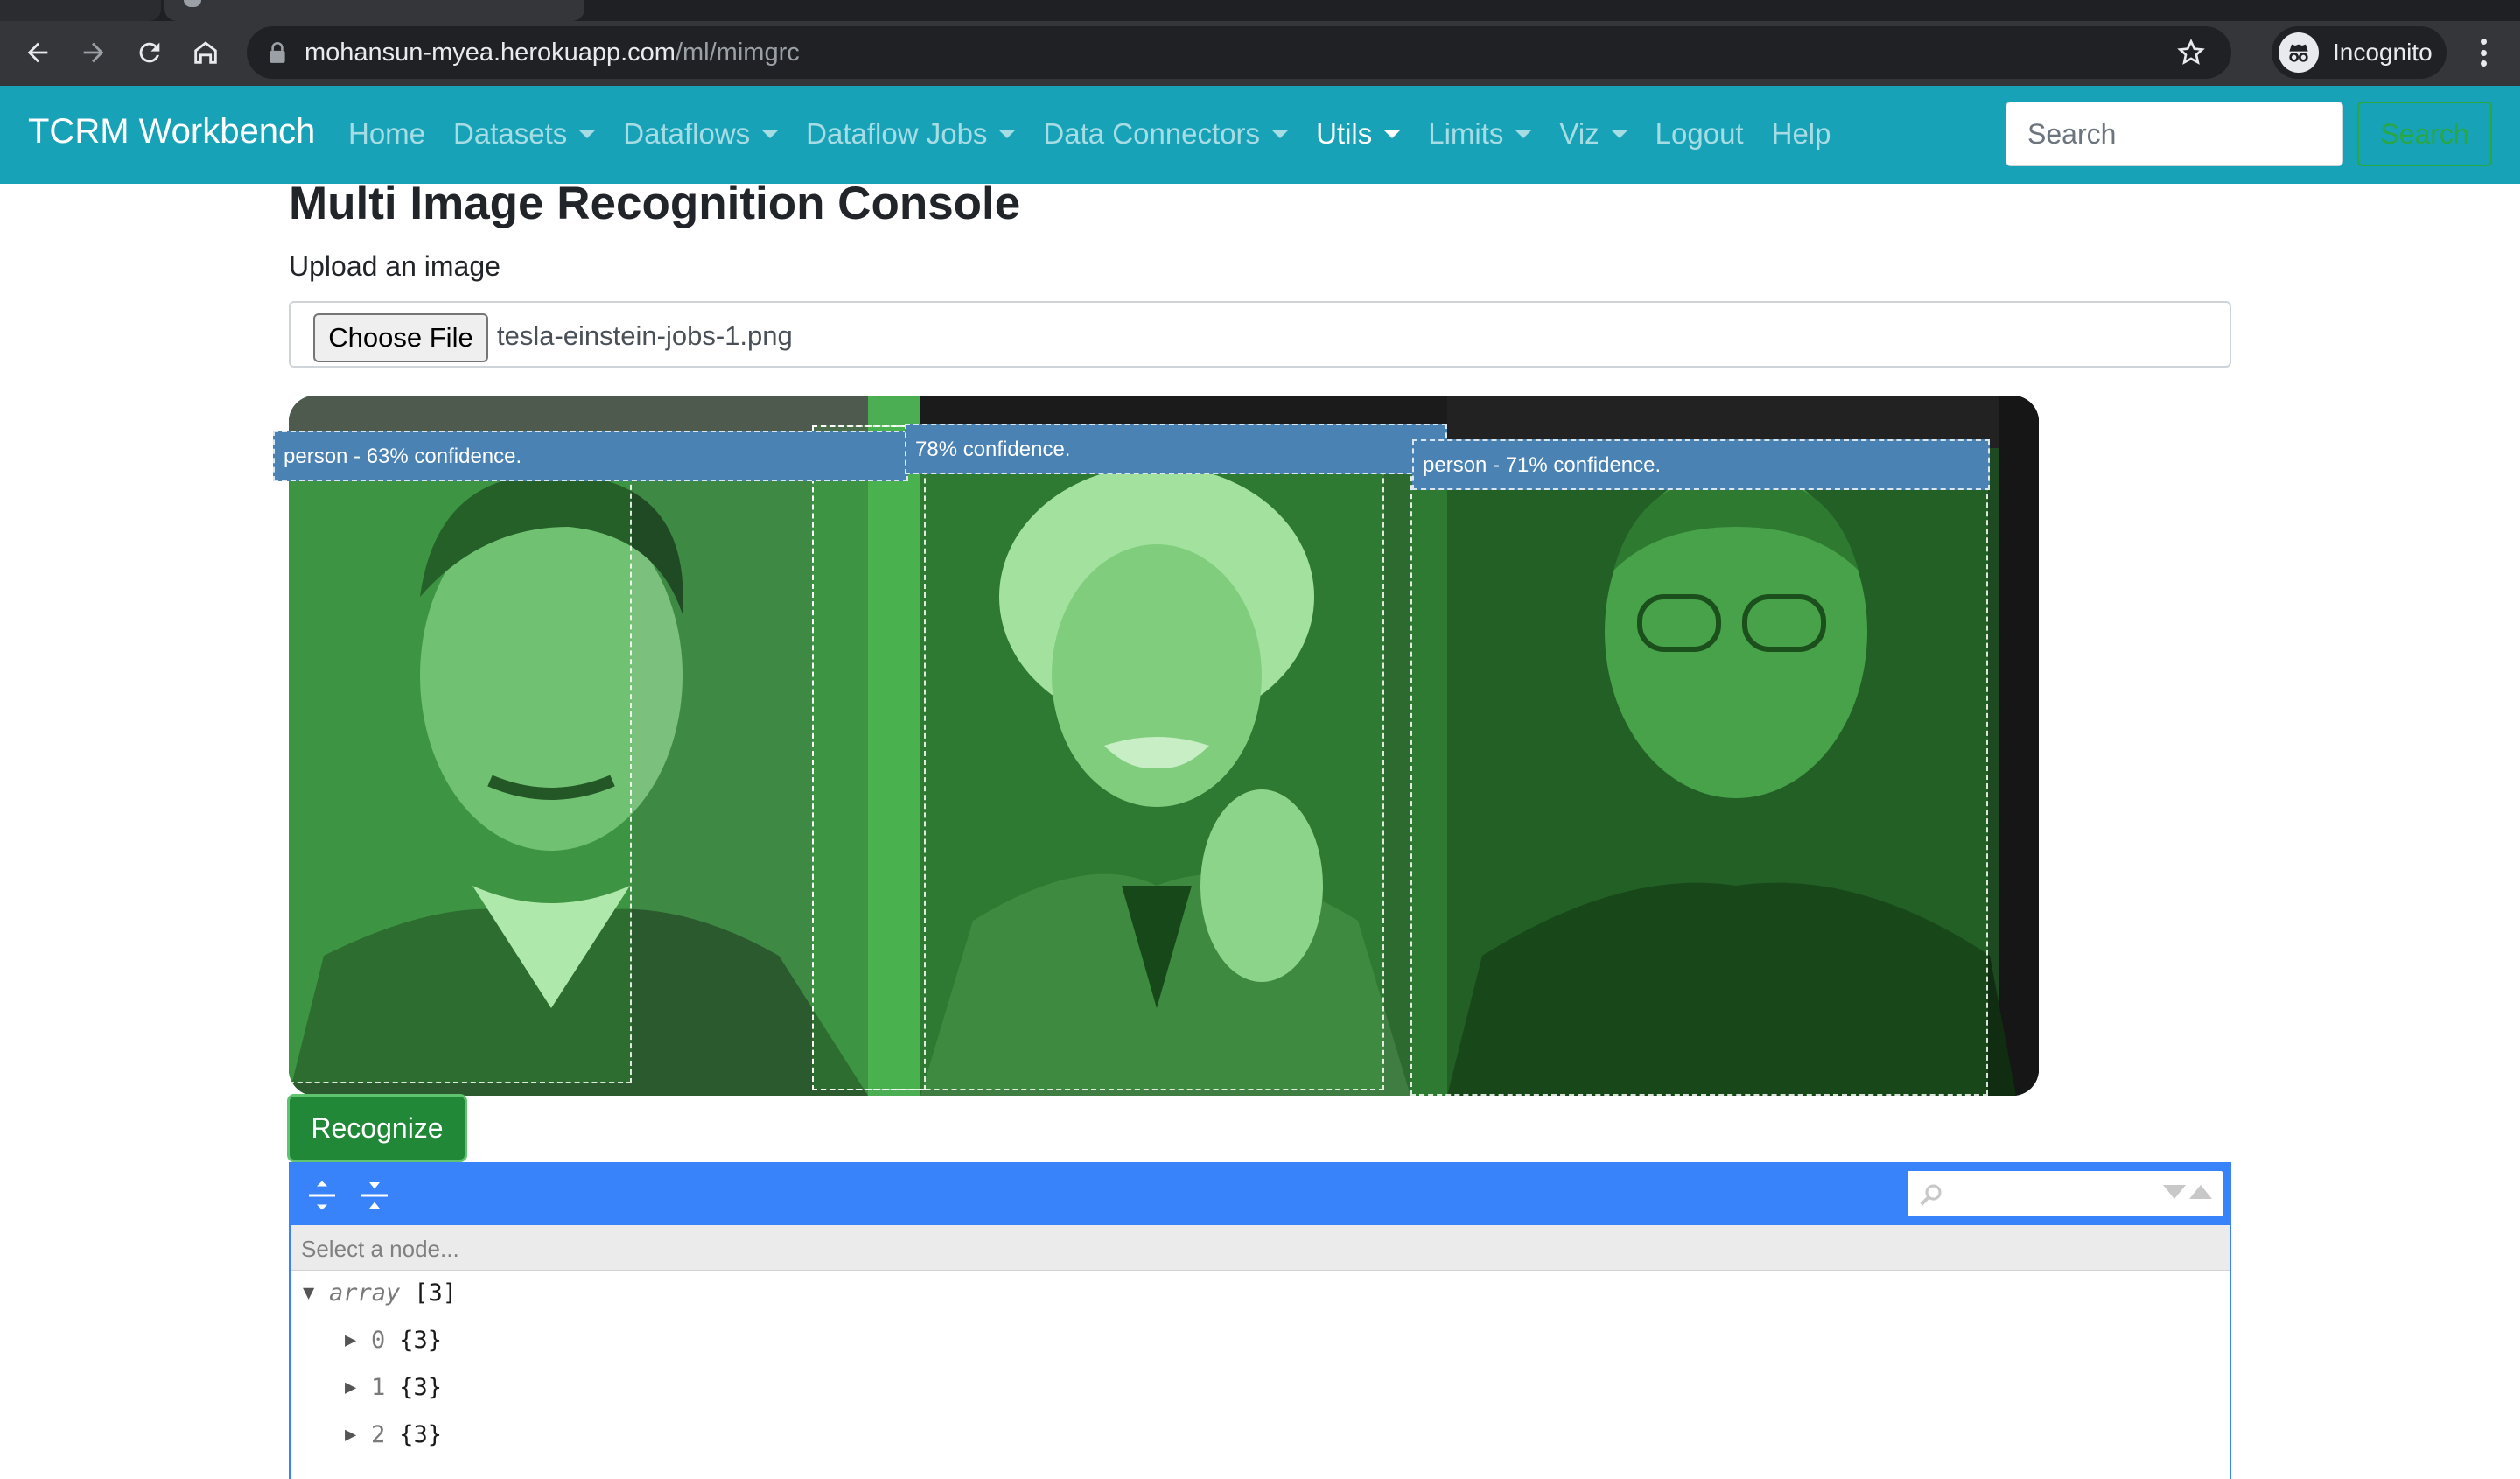 Image resolution: width=2520 pixels, height=1479 pixels. I want to click on back-icon, so click(38, 53).